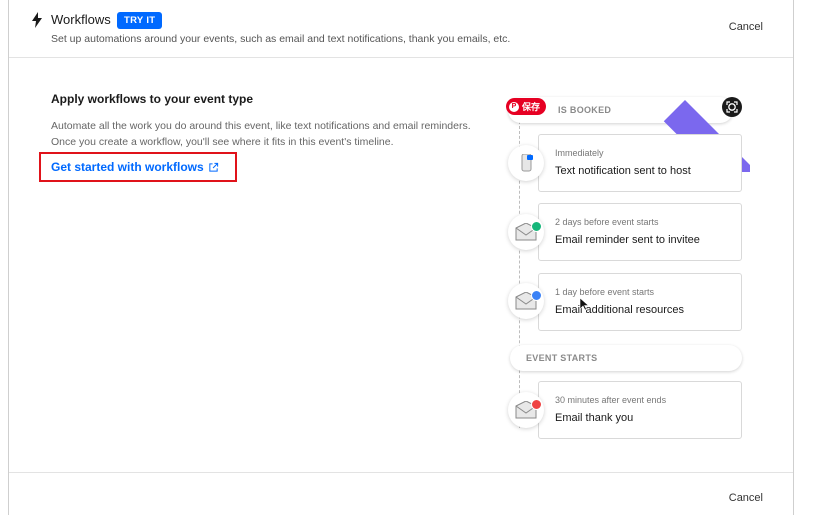 The image size is (831, 515). I want to click on get-started-label: Get started with workflows, so click(127, 167).